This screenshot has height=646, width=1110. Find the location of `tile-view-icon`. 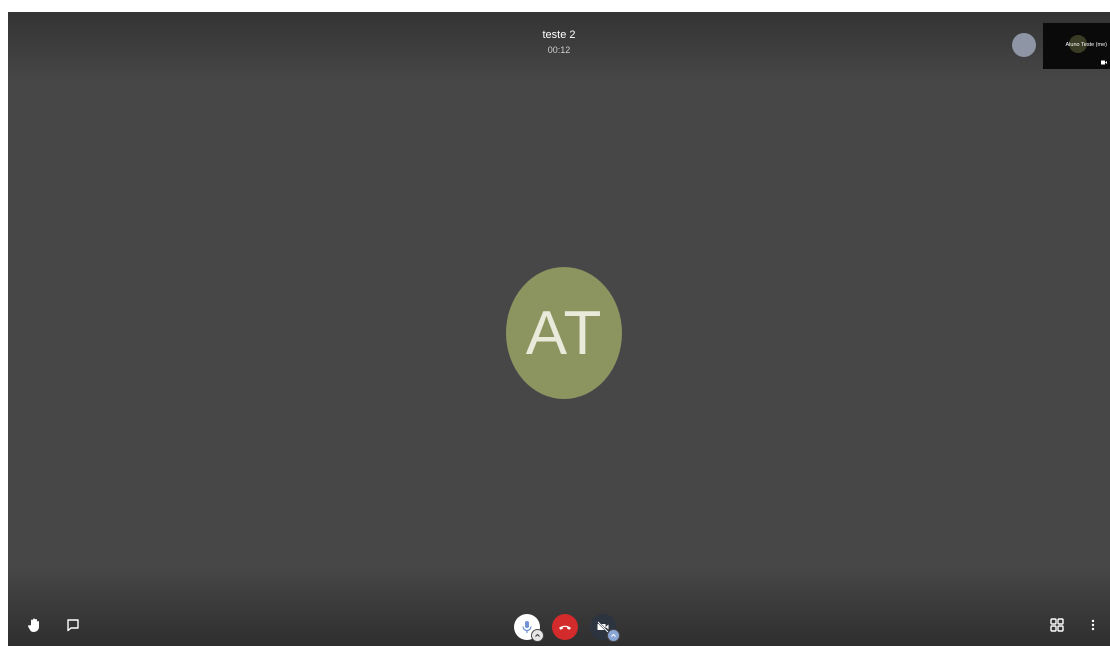

tile-view-icon is located at coordinates (1057, 625).